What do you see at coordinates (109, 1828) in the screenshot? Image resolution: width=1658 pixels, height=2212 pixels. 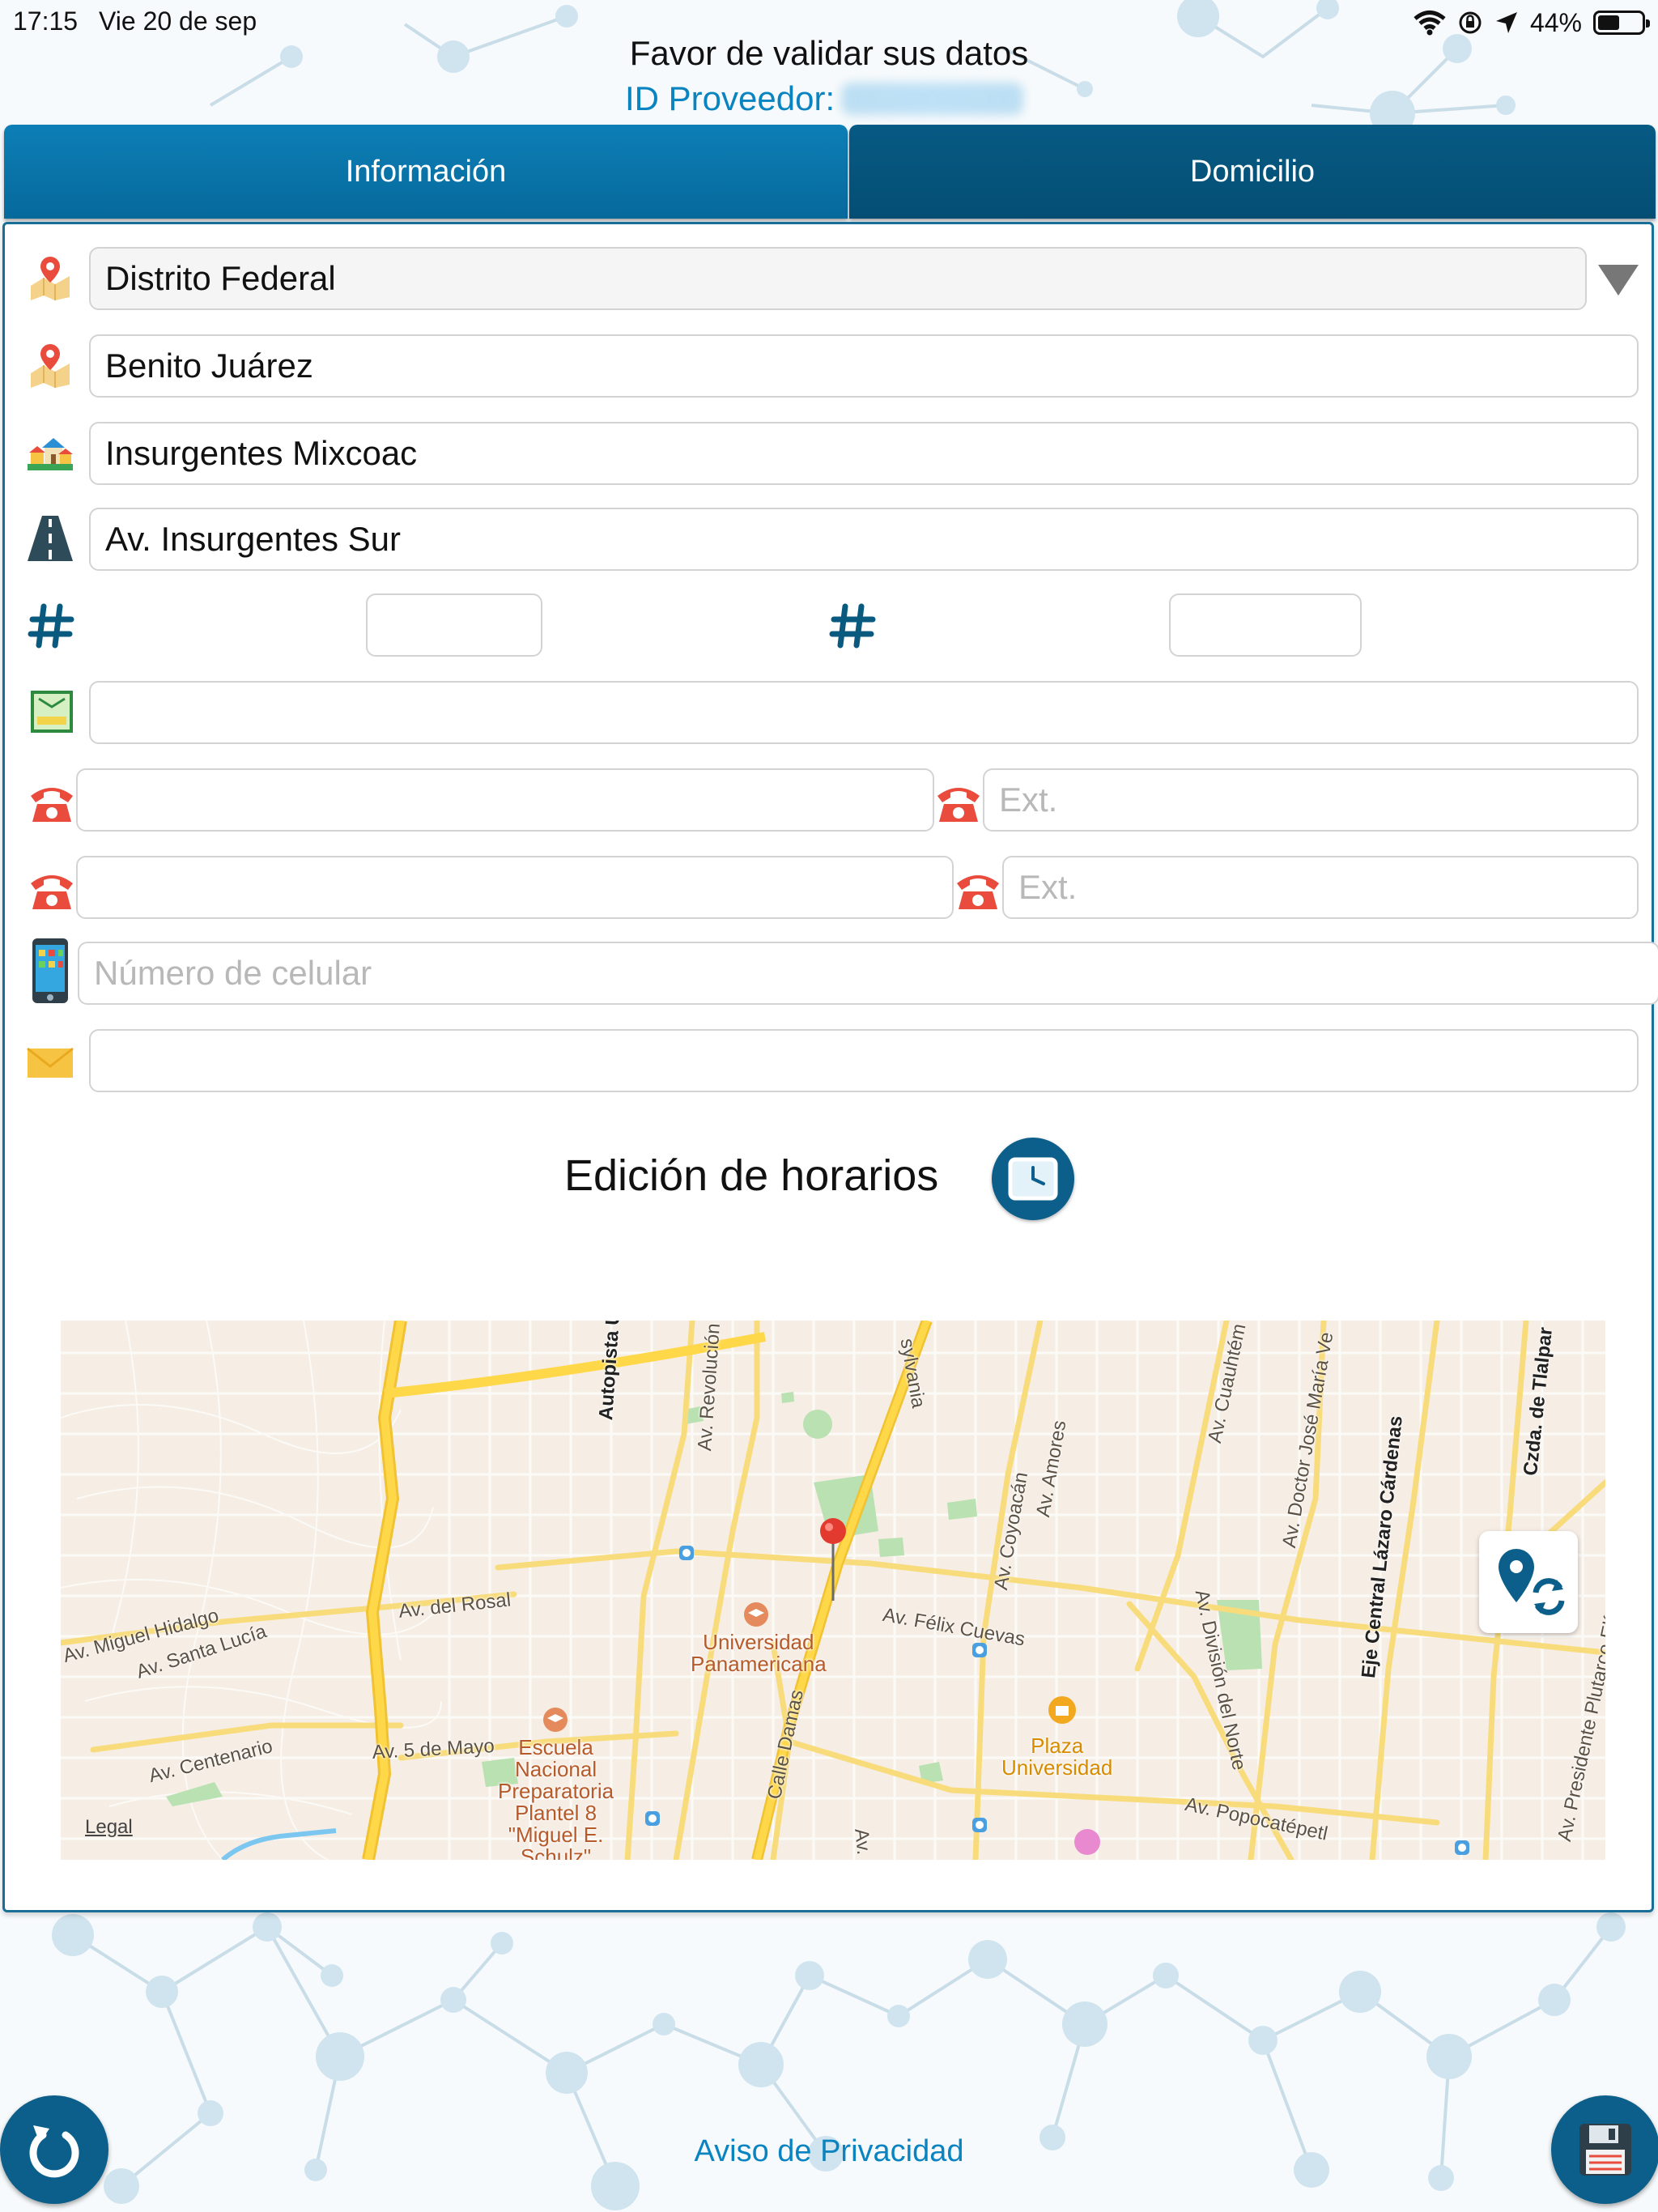 I see `map-legal-link: Legal` at bounding box center [109, 1828].